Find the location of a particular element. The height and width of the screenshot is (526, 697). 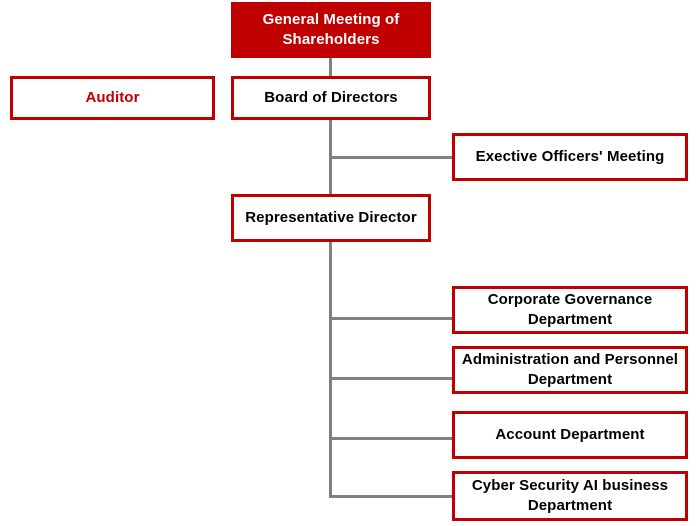

node-executive-officers-meeting: Exective Officers' Meeting is located at coordinates (570, 157).